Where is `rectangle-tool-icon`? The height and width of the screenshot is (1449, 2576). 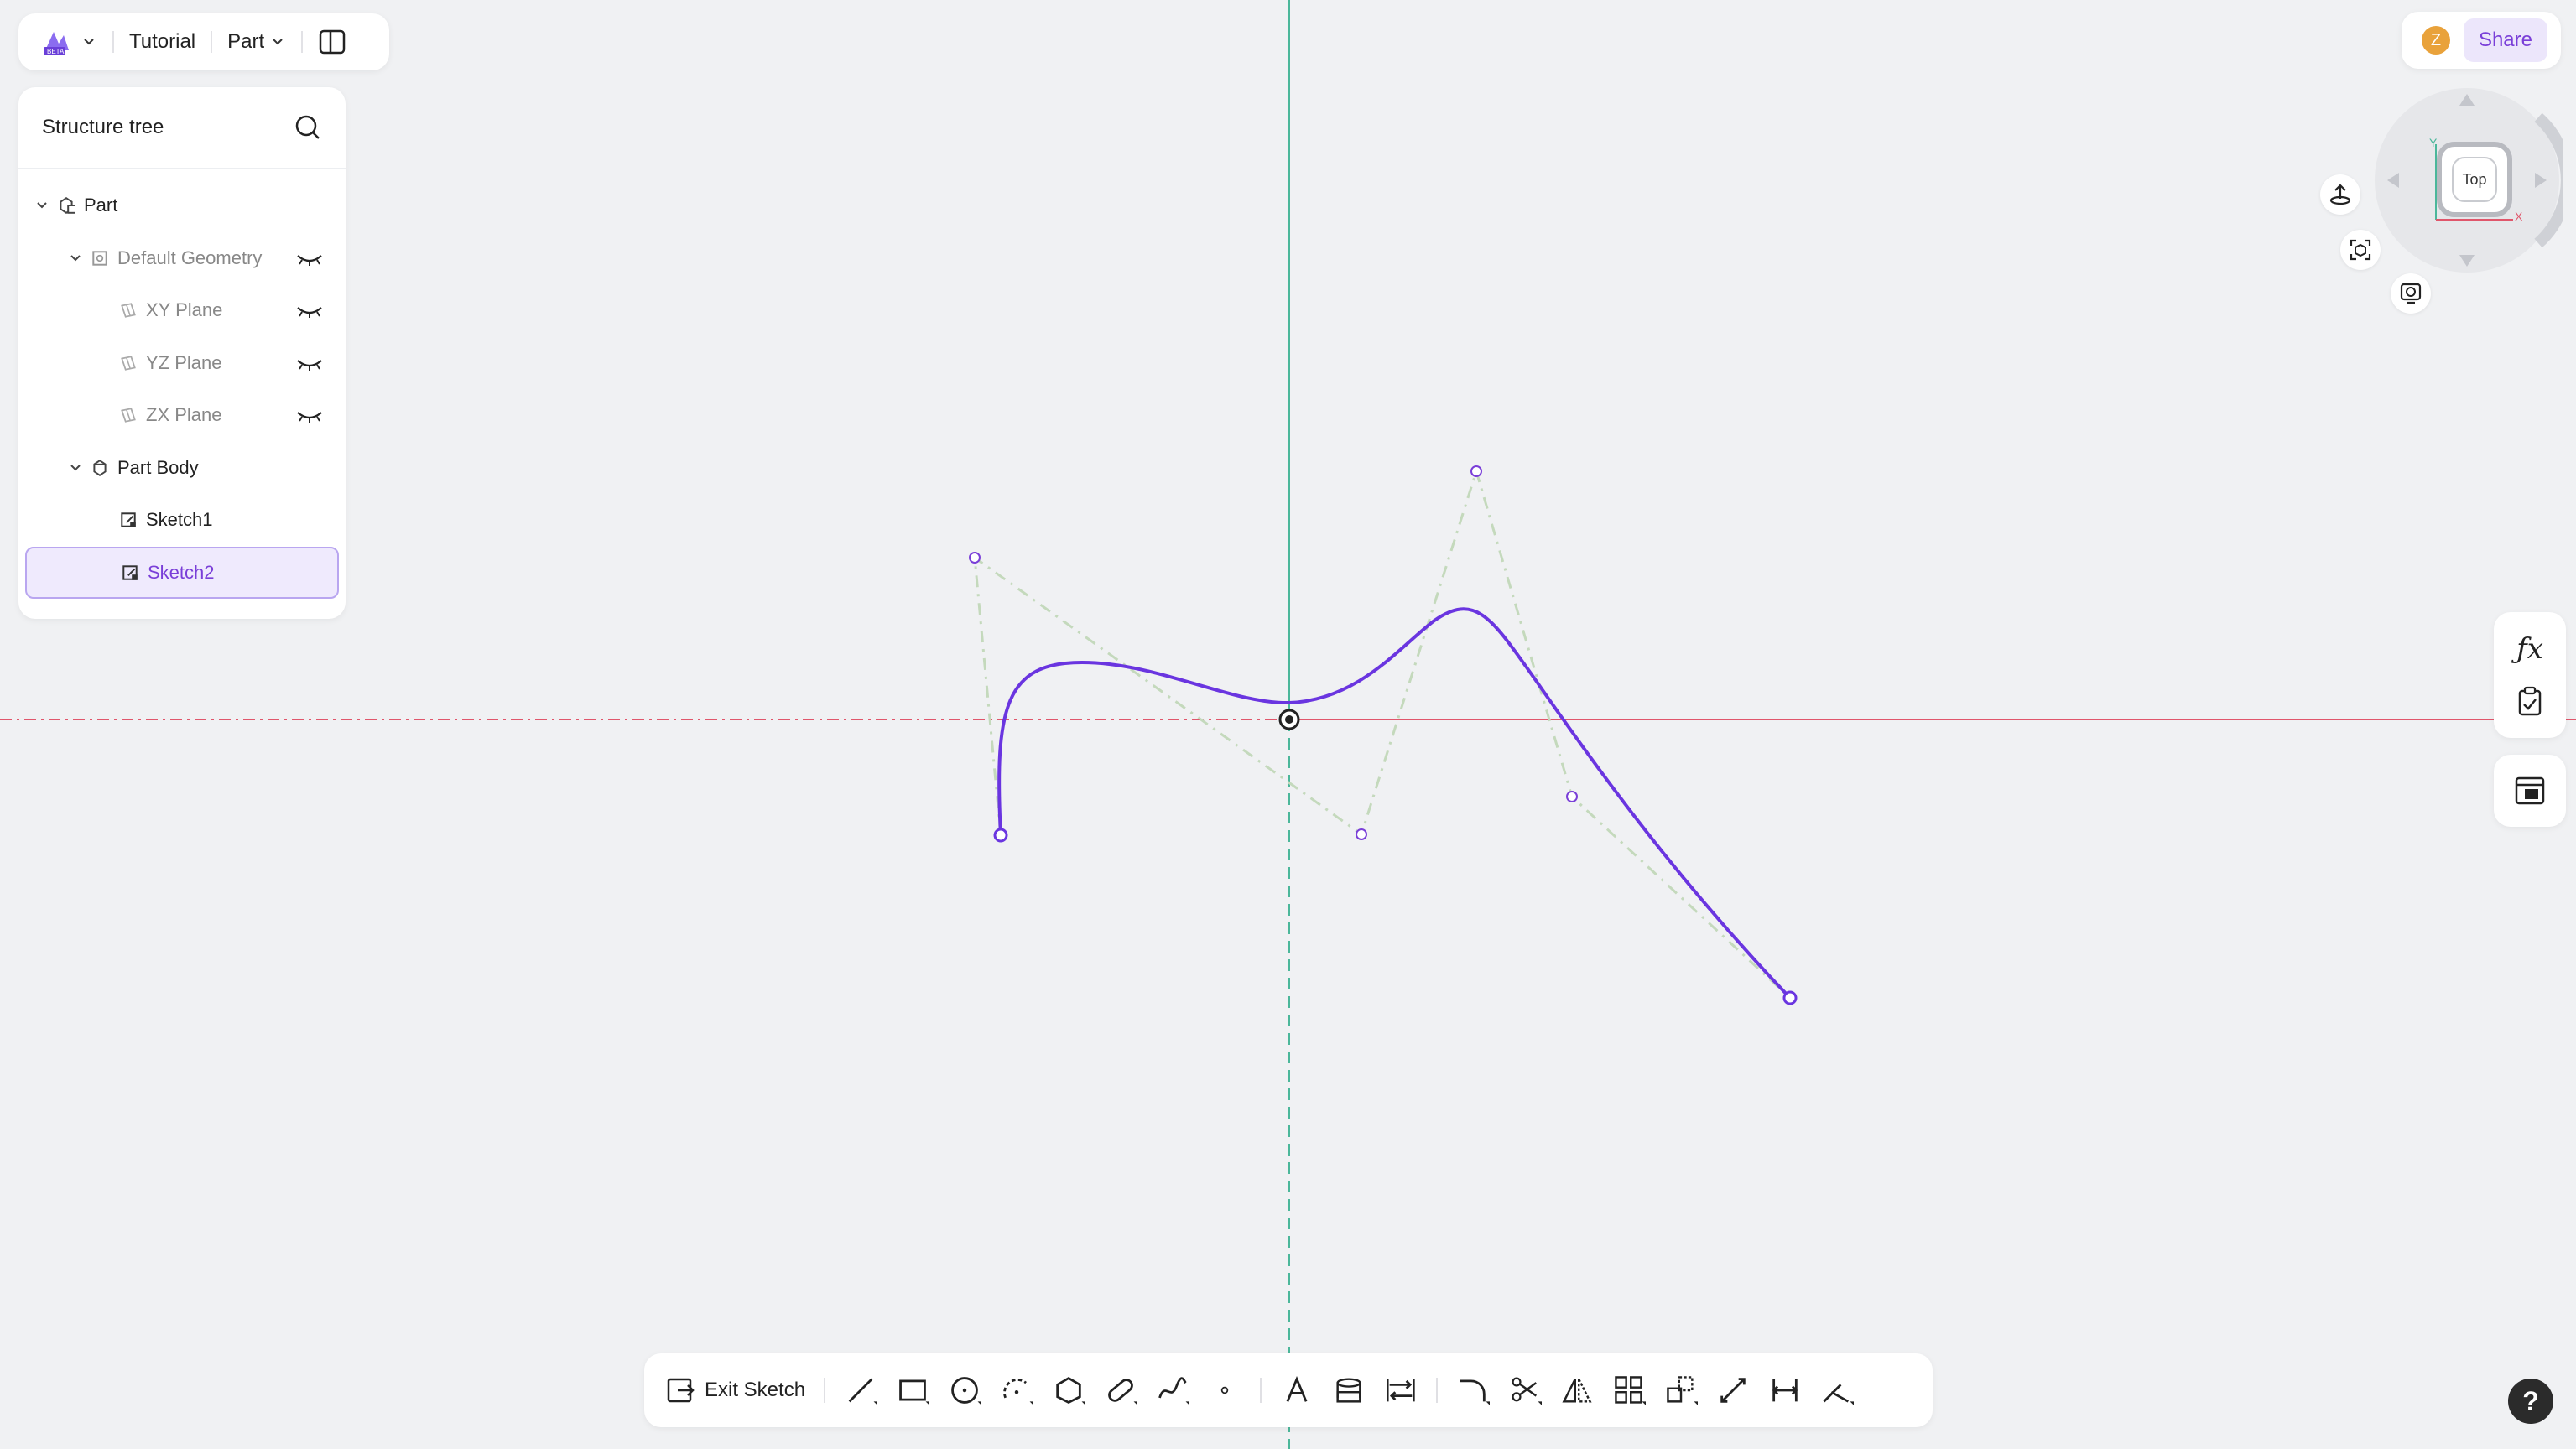
rectangle-tool-icon is located at coordinates (914, 1392).